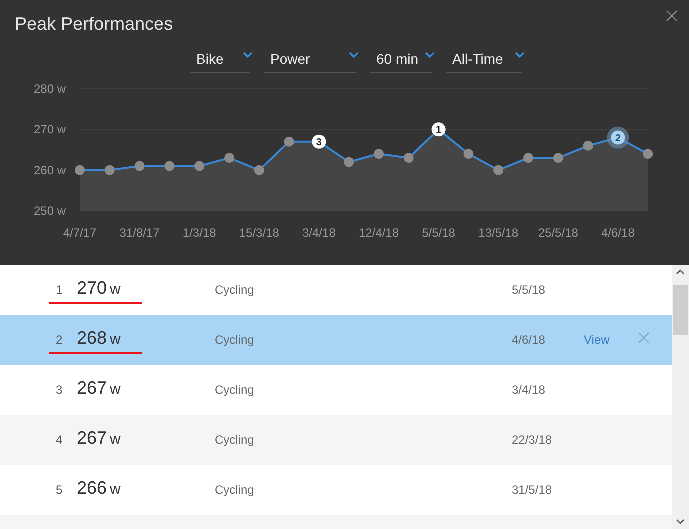  I want to click on x-axis-label: 5/5/18, so click(439, 233).